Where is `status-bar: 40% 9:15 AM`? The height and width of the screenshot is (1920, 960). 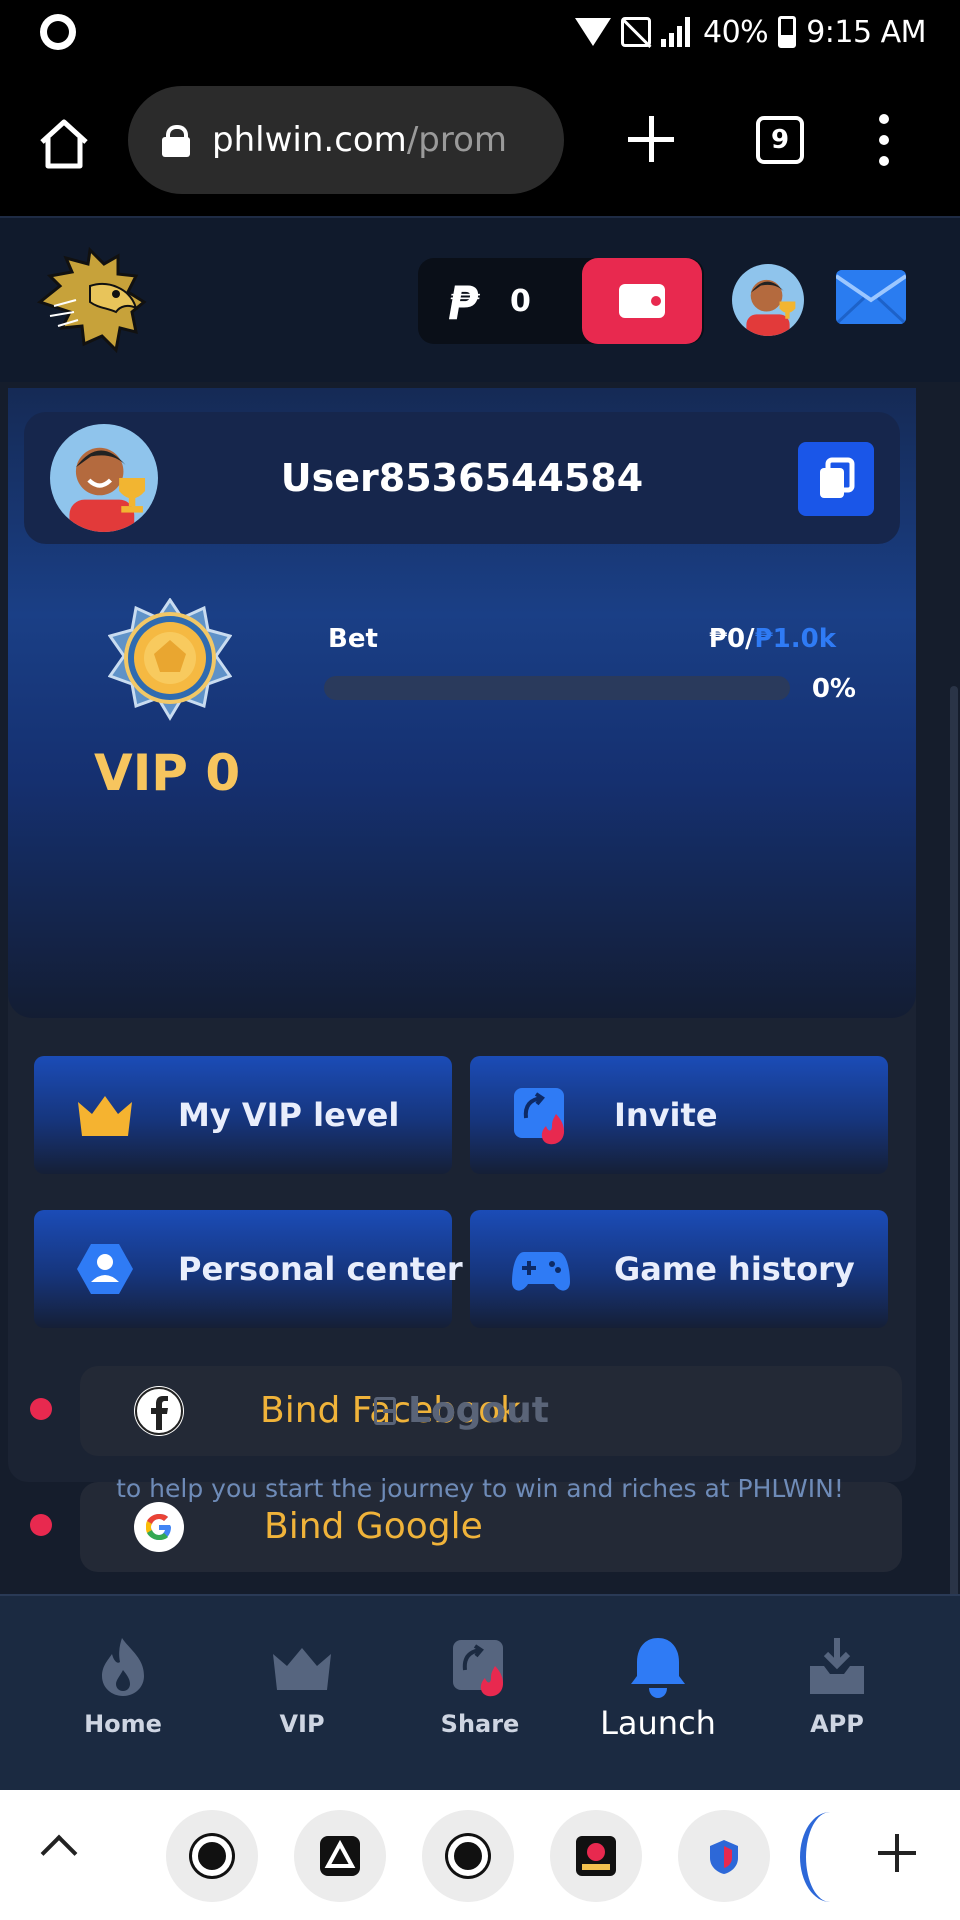
status-bar: 40% 9:15 AM is located at coordinates (480, 32).